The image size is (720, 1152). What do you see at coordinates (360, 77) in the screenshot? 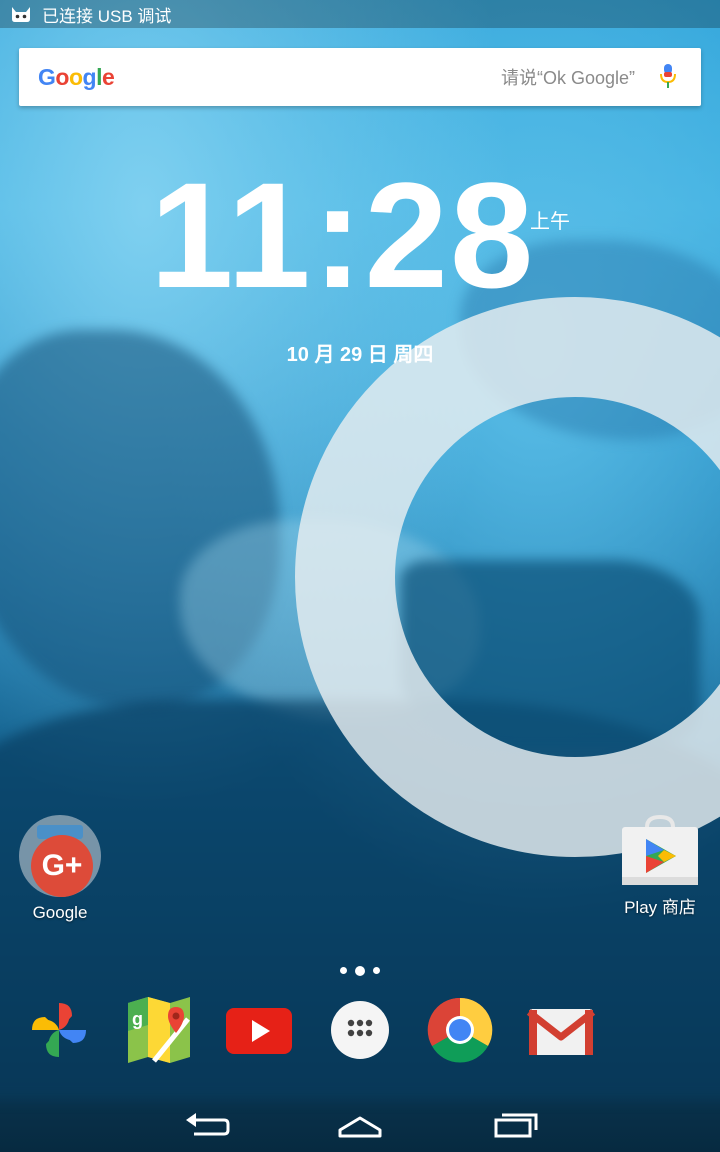
I see `google-search-bar: Google 请说“Ok Google”` at bounding box center [360, 77].